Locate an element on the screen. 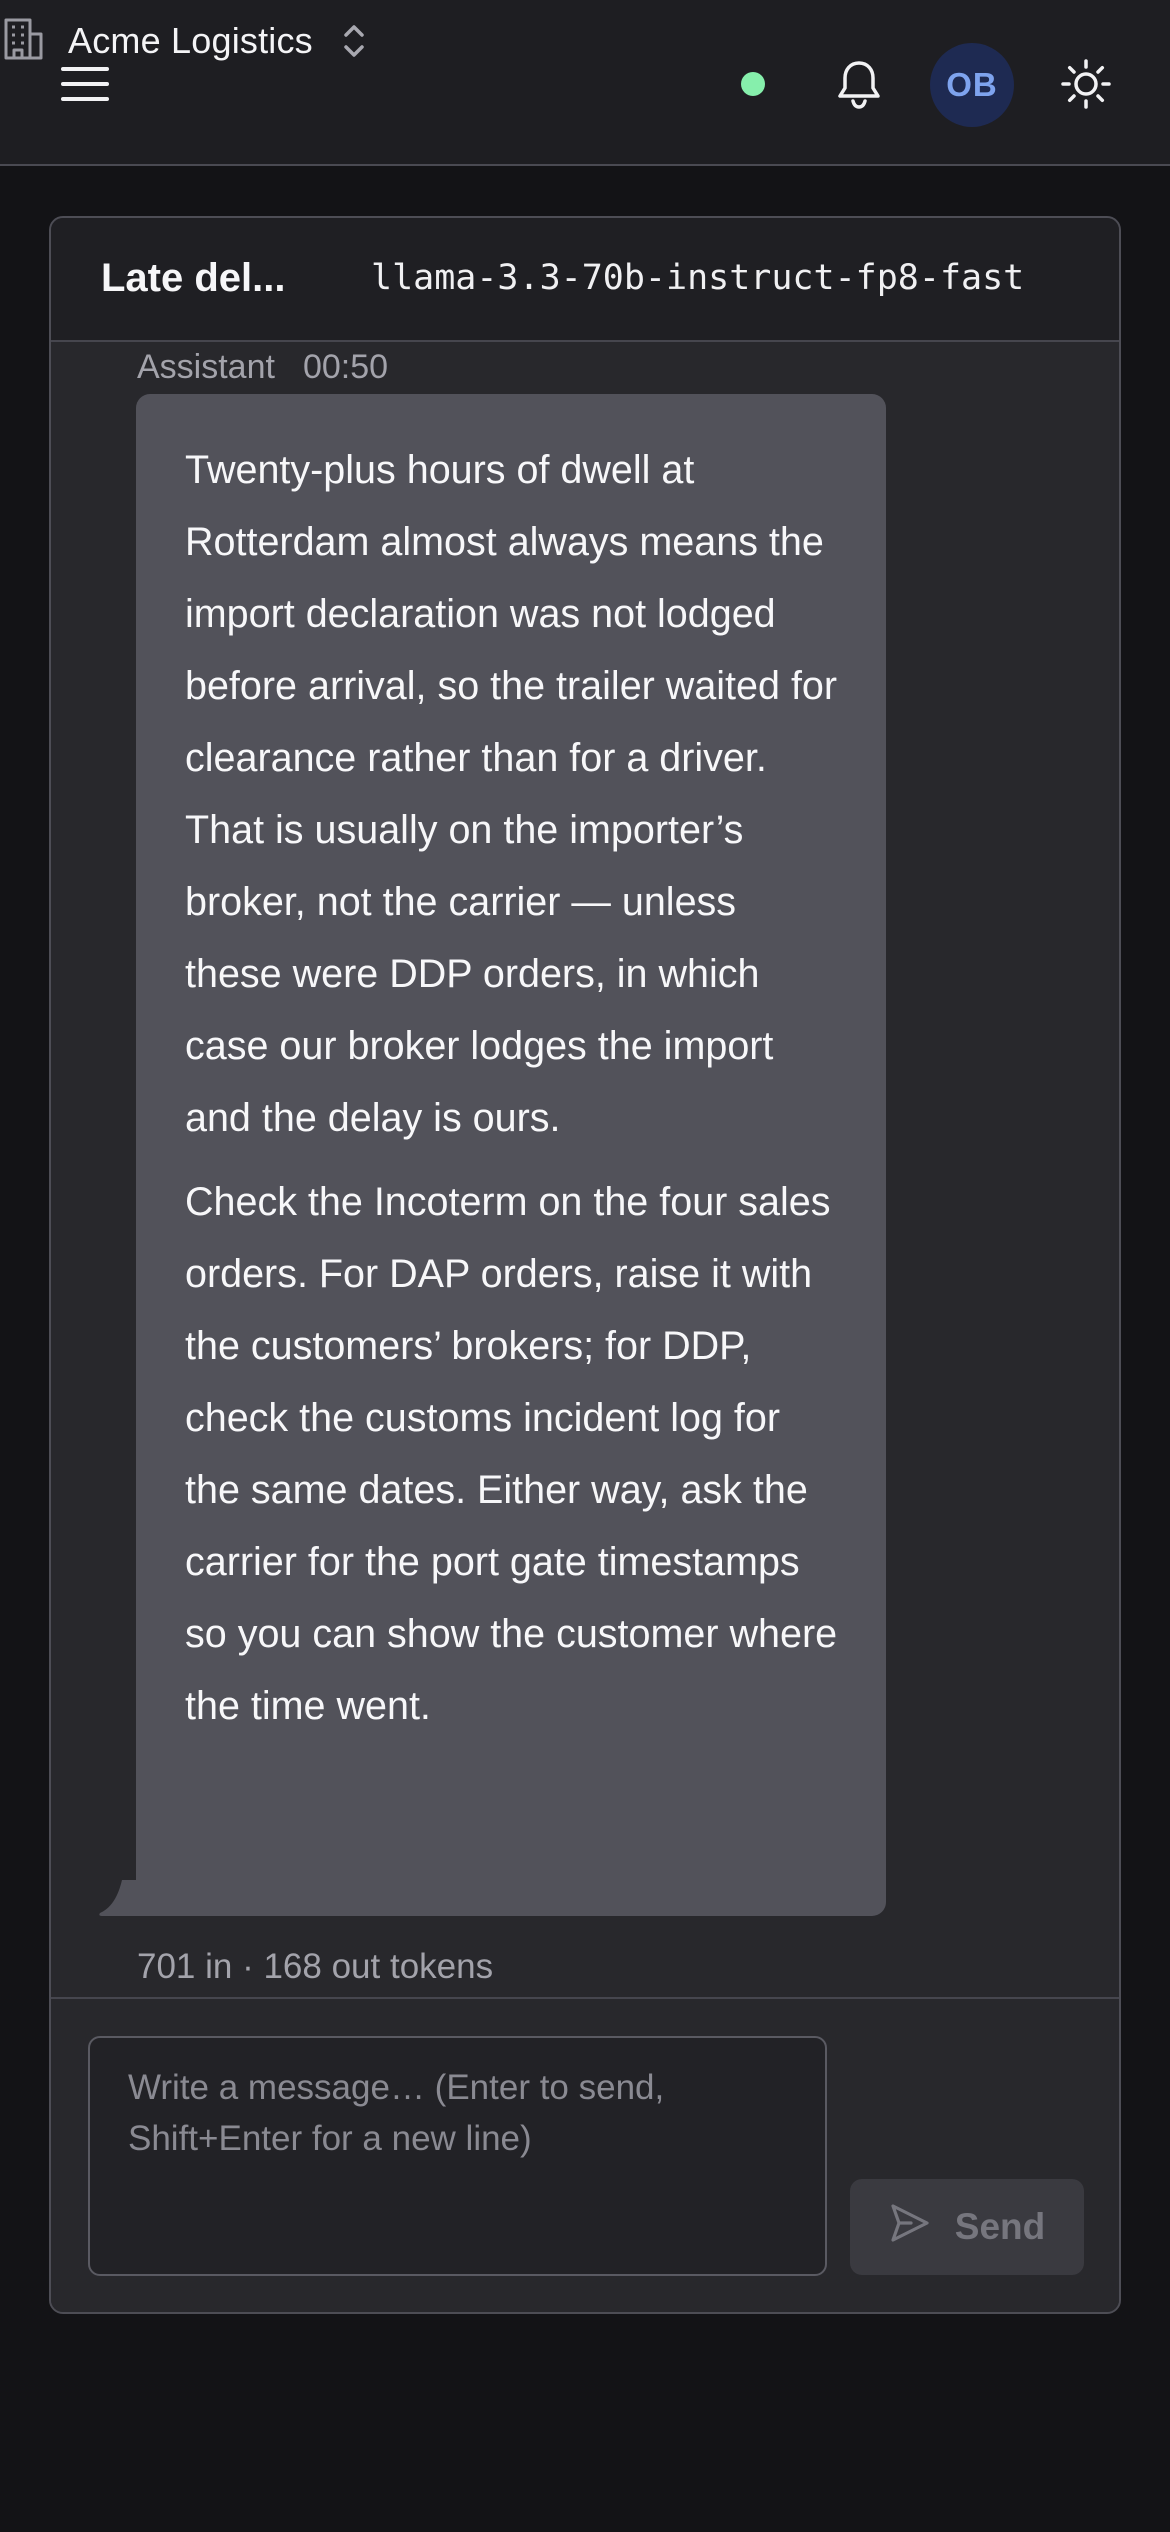 Image resolution: width=1170 pixels, height=2532 pixels. sun-icon is located at coordinates (1086, 84).